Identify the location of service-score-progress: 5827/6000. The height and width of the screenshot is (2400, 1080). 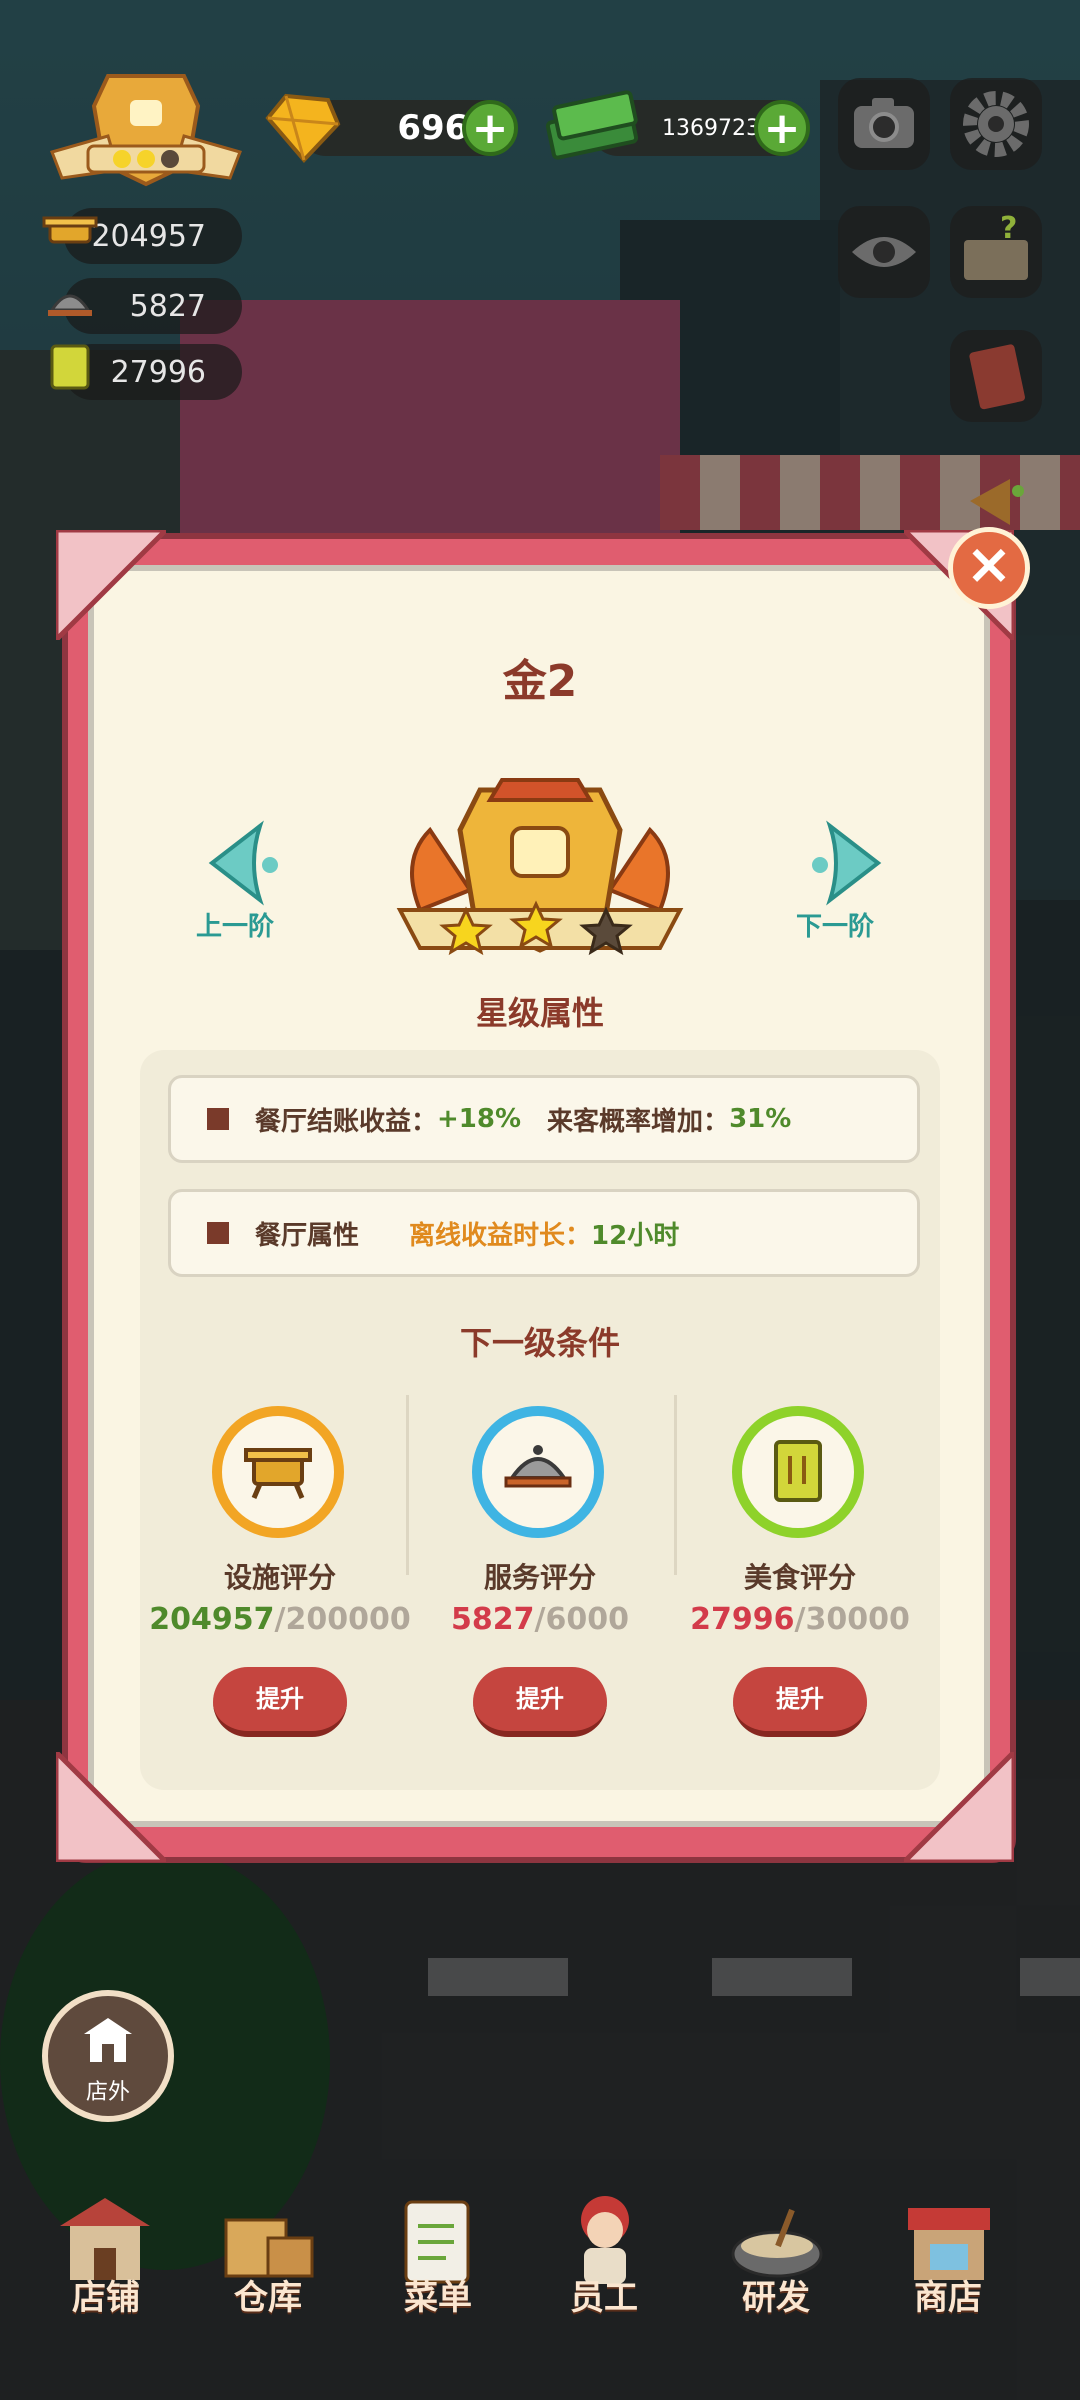
(540, 1619).